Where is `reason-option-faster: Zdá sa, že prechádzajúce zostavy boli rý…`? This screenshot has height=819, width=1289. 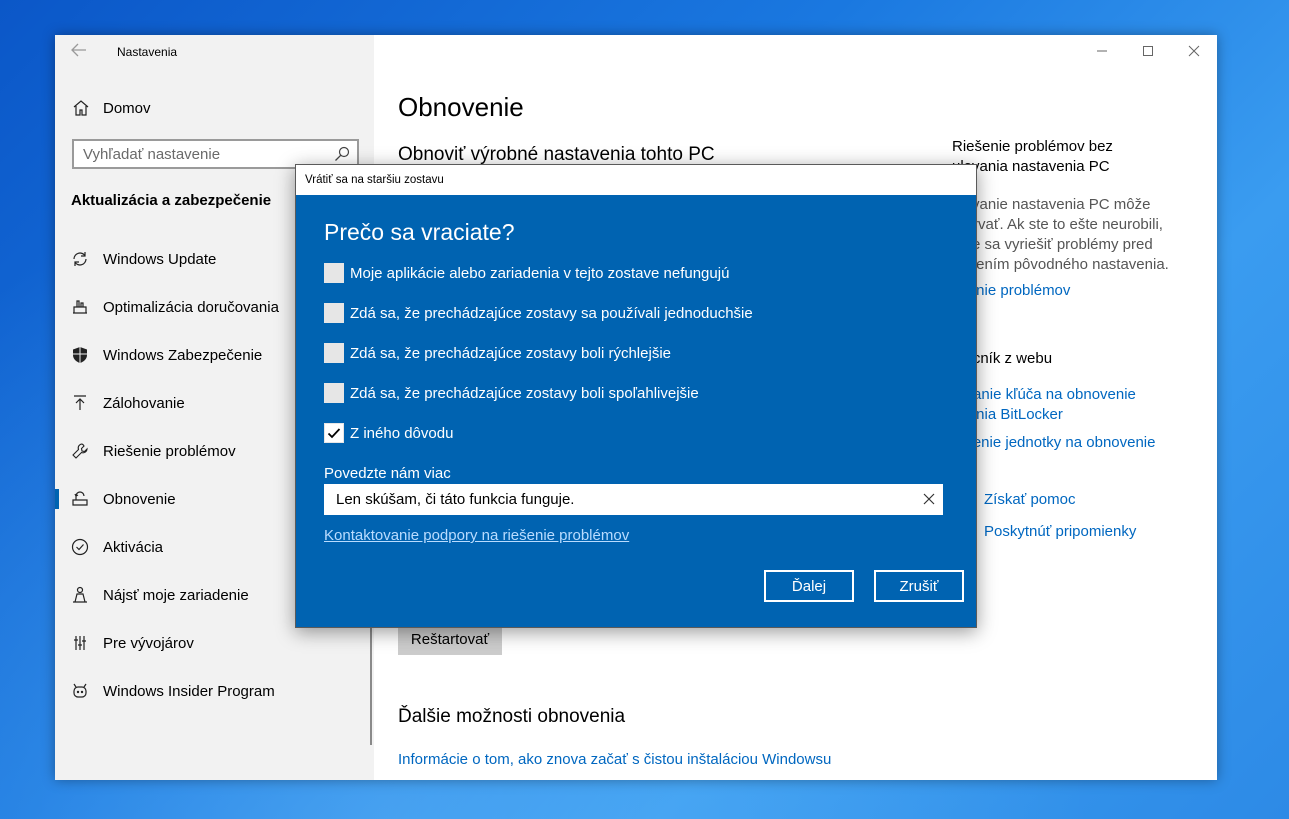
reason-option-faster: Zdá sa, že prechádzajúce zostavy boli rý… is located at coordinates (497, 353).